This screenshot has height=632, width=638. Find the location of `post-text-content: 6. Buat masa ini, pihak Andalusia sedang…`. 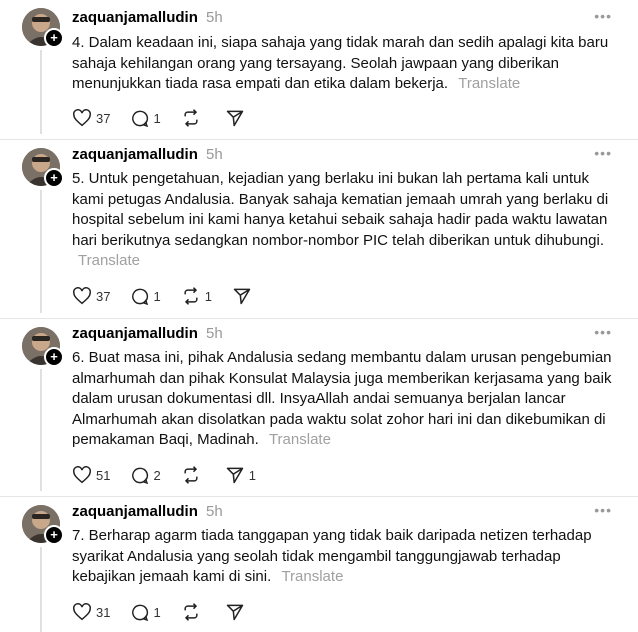

post-text-content: 6. Buat masa ini, pihak Andalusia sedang… is located at coordinates (342, 398).